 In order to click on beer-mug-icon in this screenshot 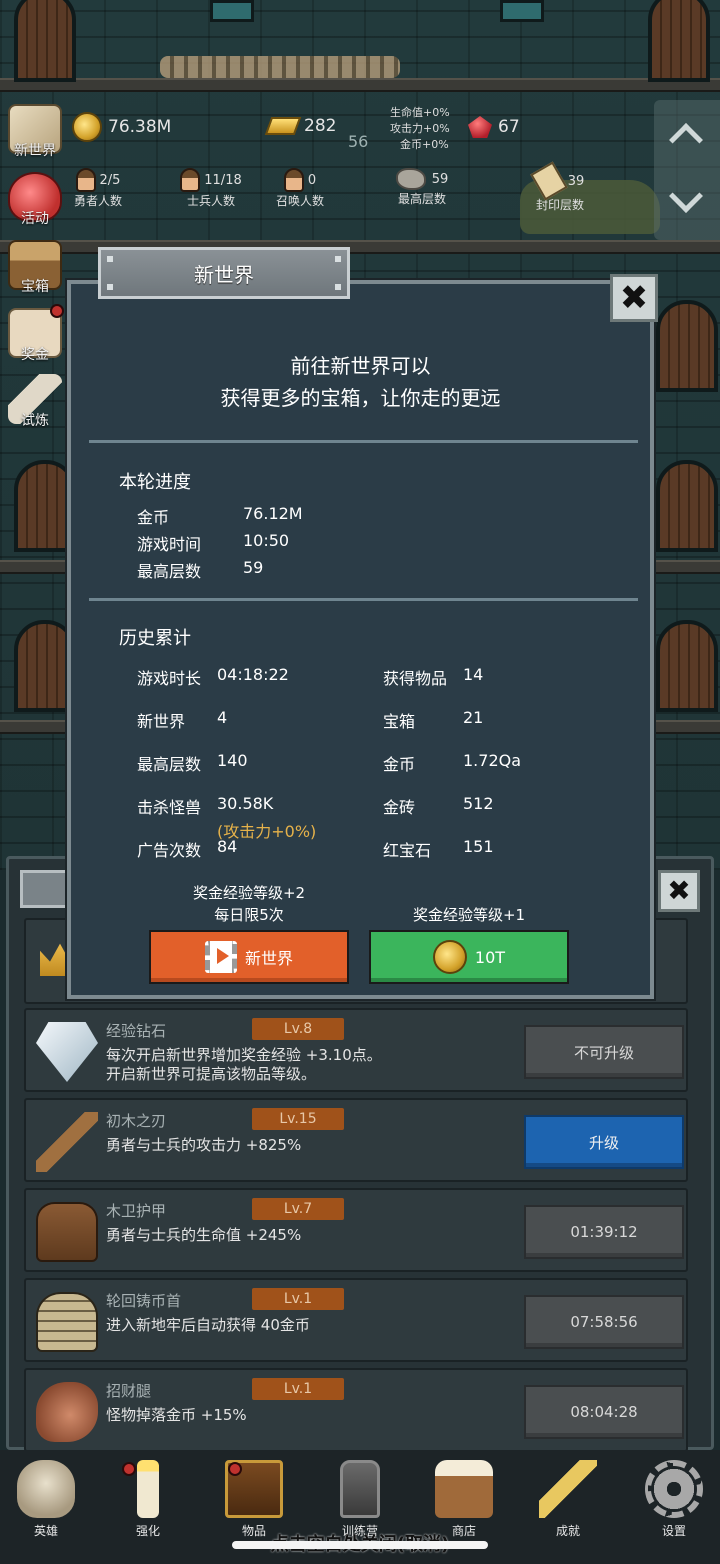, I will do `click(464, 1489)`.